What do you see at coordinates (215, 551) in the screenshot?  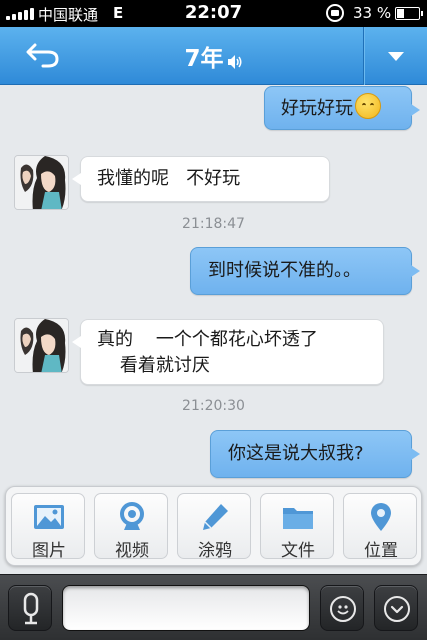 I see `tool-label: 涂鸦` at bounding box center [215, 551].